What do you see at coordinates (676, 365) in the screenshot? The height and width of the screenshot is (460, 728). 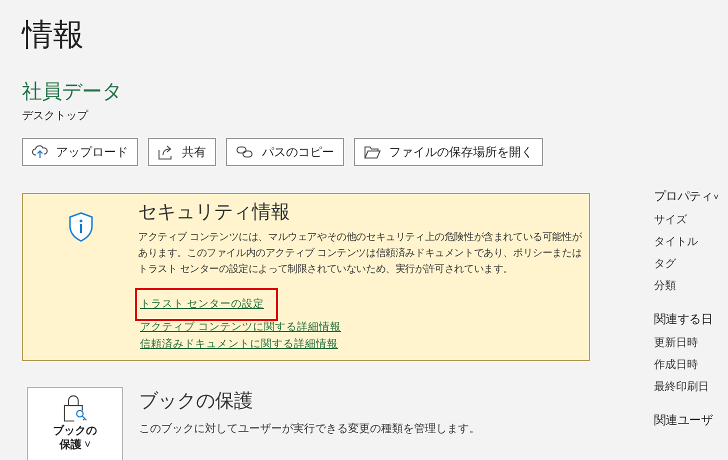 I see `date-label: 作成日時` at bounding box center [676, 365].